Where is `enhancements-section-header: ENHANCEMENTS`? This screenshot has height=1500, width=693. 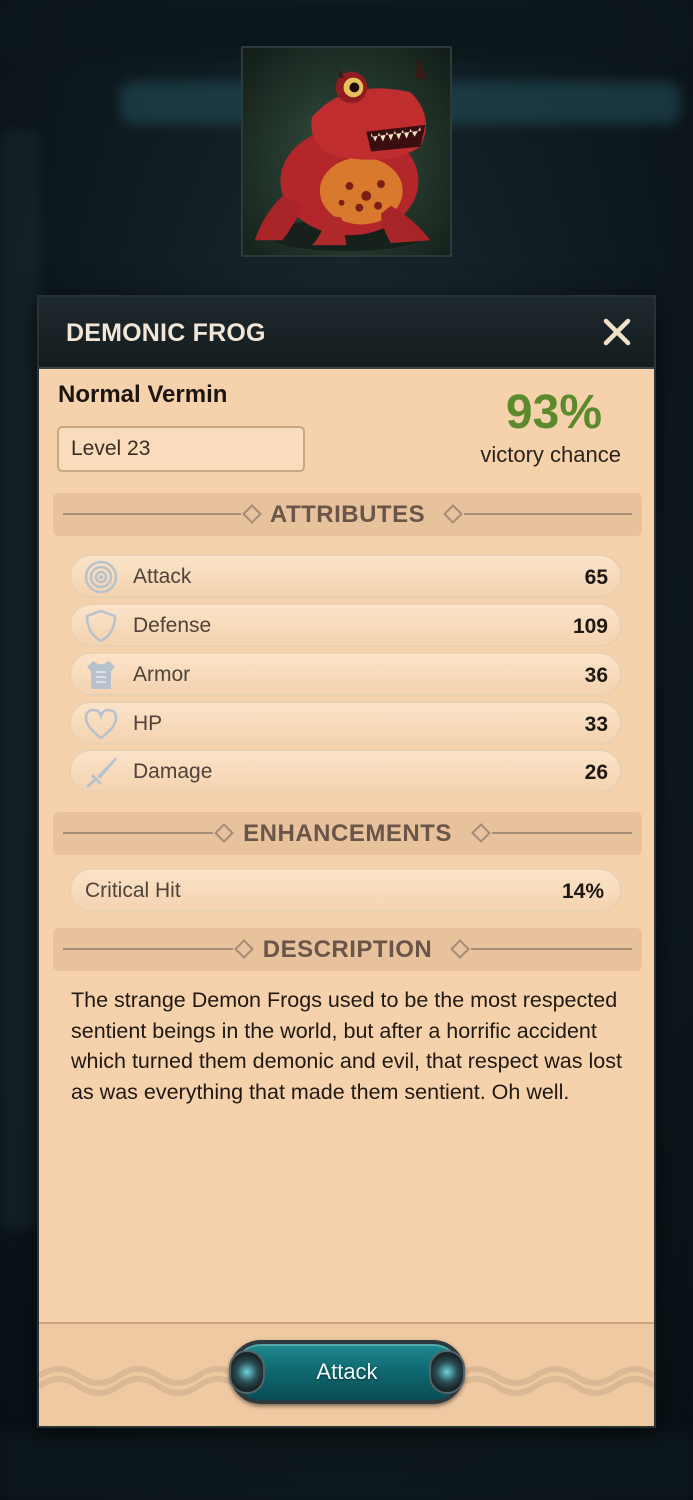 enhancements-section-header: ENHANCEMENTS is located at coordinates (347, 833).